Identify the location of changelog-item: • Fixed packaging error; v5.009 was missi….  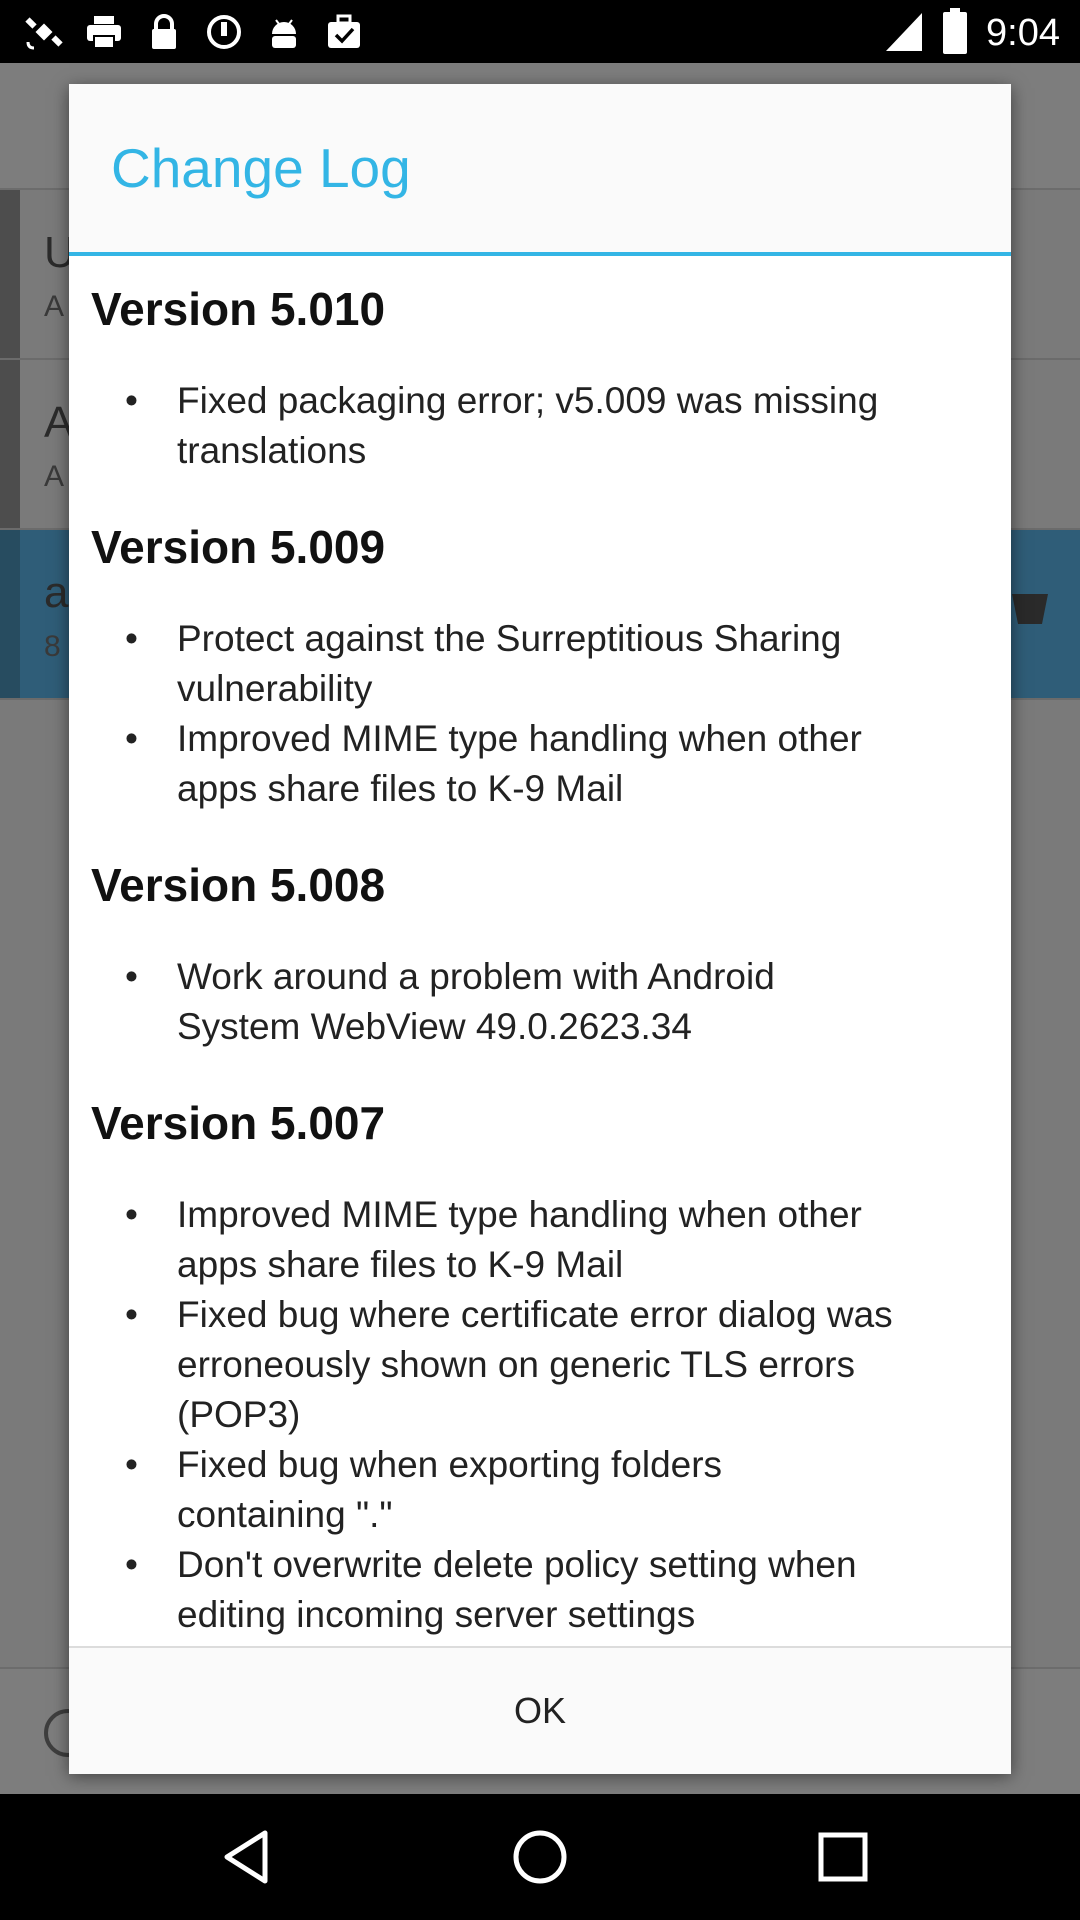
(540, 426).